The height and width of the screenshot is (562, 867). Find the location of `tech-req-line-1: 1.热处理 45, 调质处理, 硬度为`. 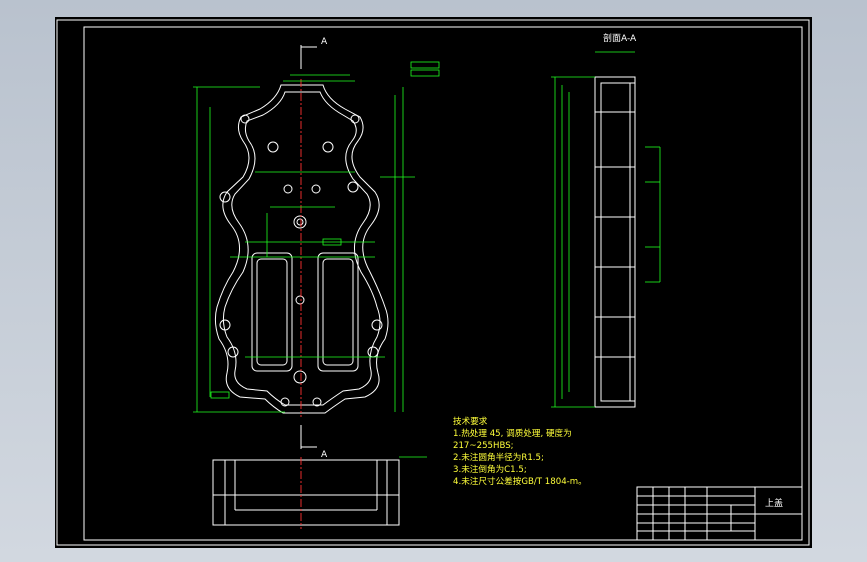

tech-req-line-1: 1.热处理 45, 调质处理, 硬度为 is located at coordinates (512, 433).